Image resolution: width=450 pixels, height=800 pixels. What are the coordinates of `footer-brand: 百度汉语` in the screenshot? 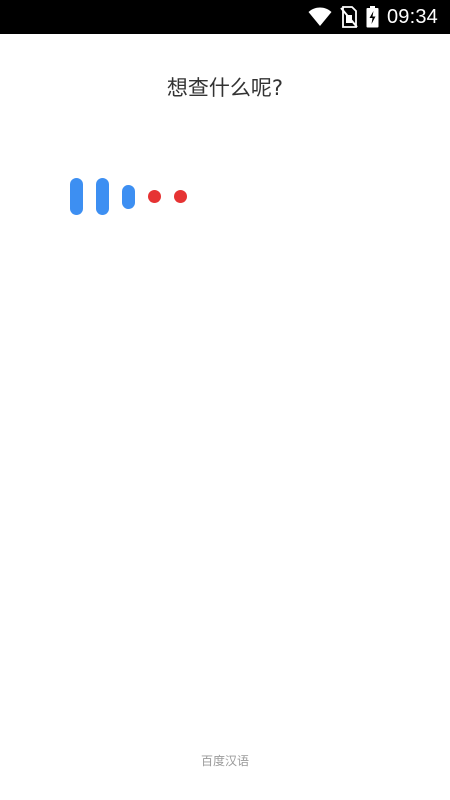 It's located at (224, 761).